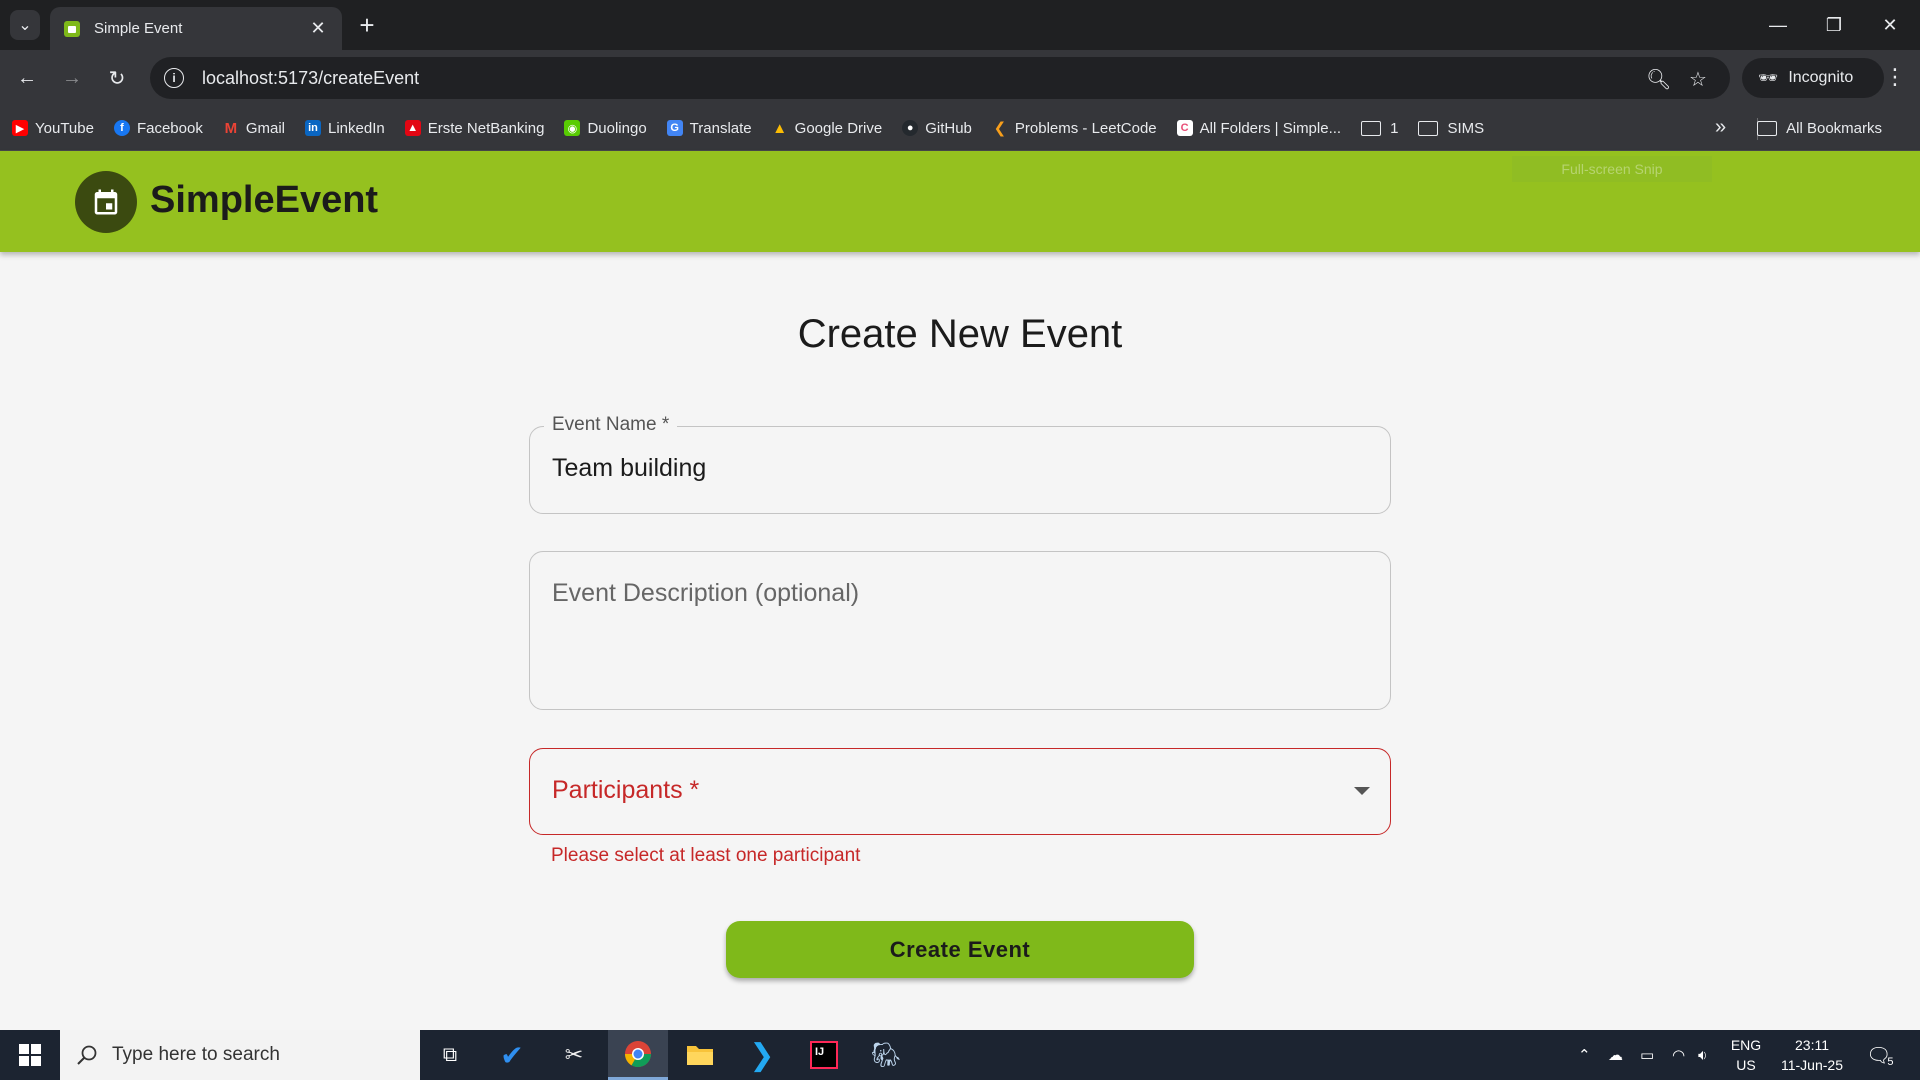 The width and height of the screenshot is (1920, 1080). I want to click on participants-error-text: Please select at least one participant, so click(706, 855).